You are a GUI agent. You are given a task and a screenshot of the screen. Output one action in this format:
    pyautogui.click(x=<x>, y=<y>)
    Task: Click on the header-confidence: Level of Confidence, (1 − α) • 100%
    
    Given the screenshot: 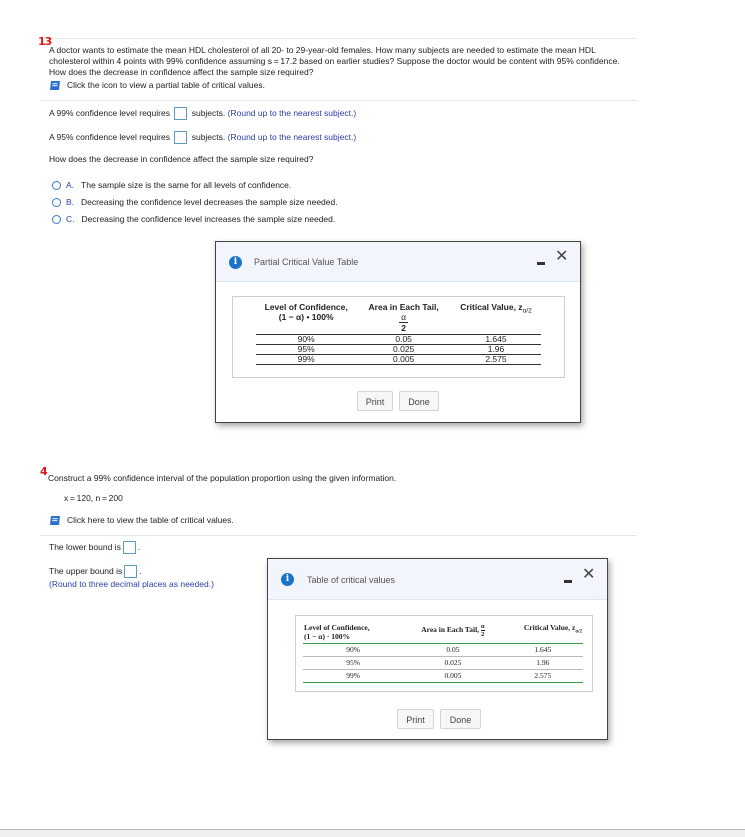 What is the action you would take?
    pyautogui.click(x=306, y=318)
    